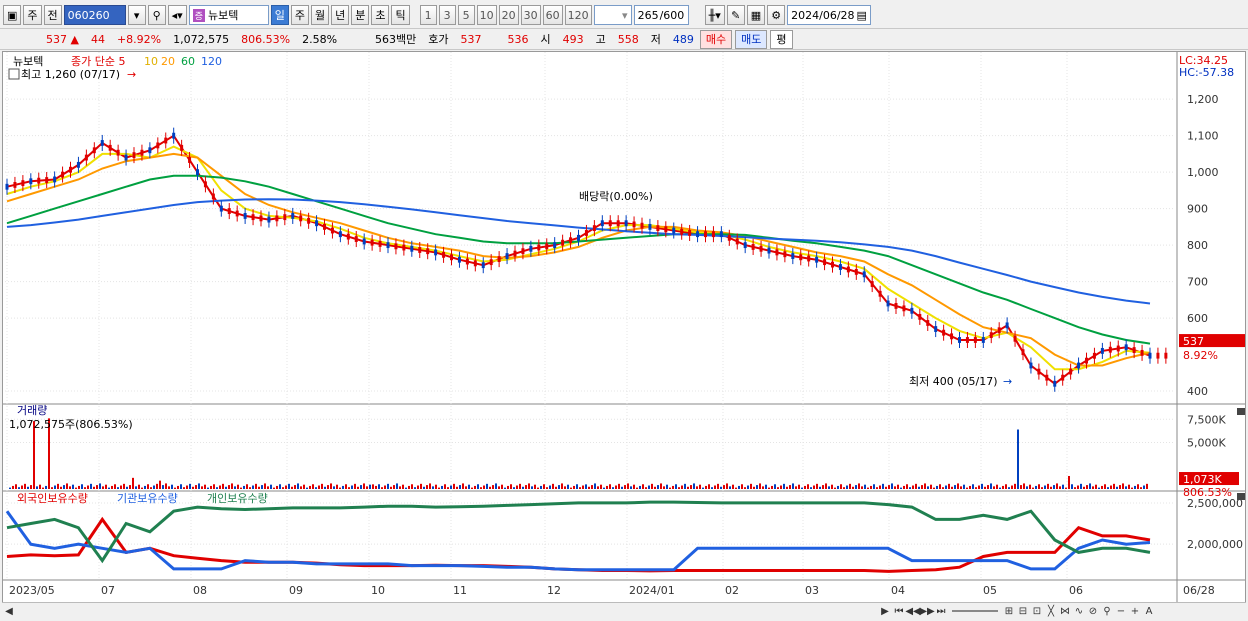 This screenshot has width=1248, height=621. Describe the element at coordinates (899, 611) in the screenshot. I see `first-page-icon: ⏮` at that location.